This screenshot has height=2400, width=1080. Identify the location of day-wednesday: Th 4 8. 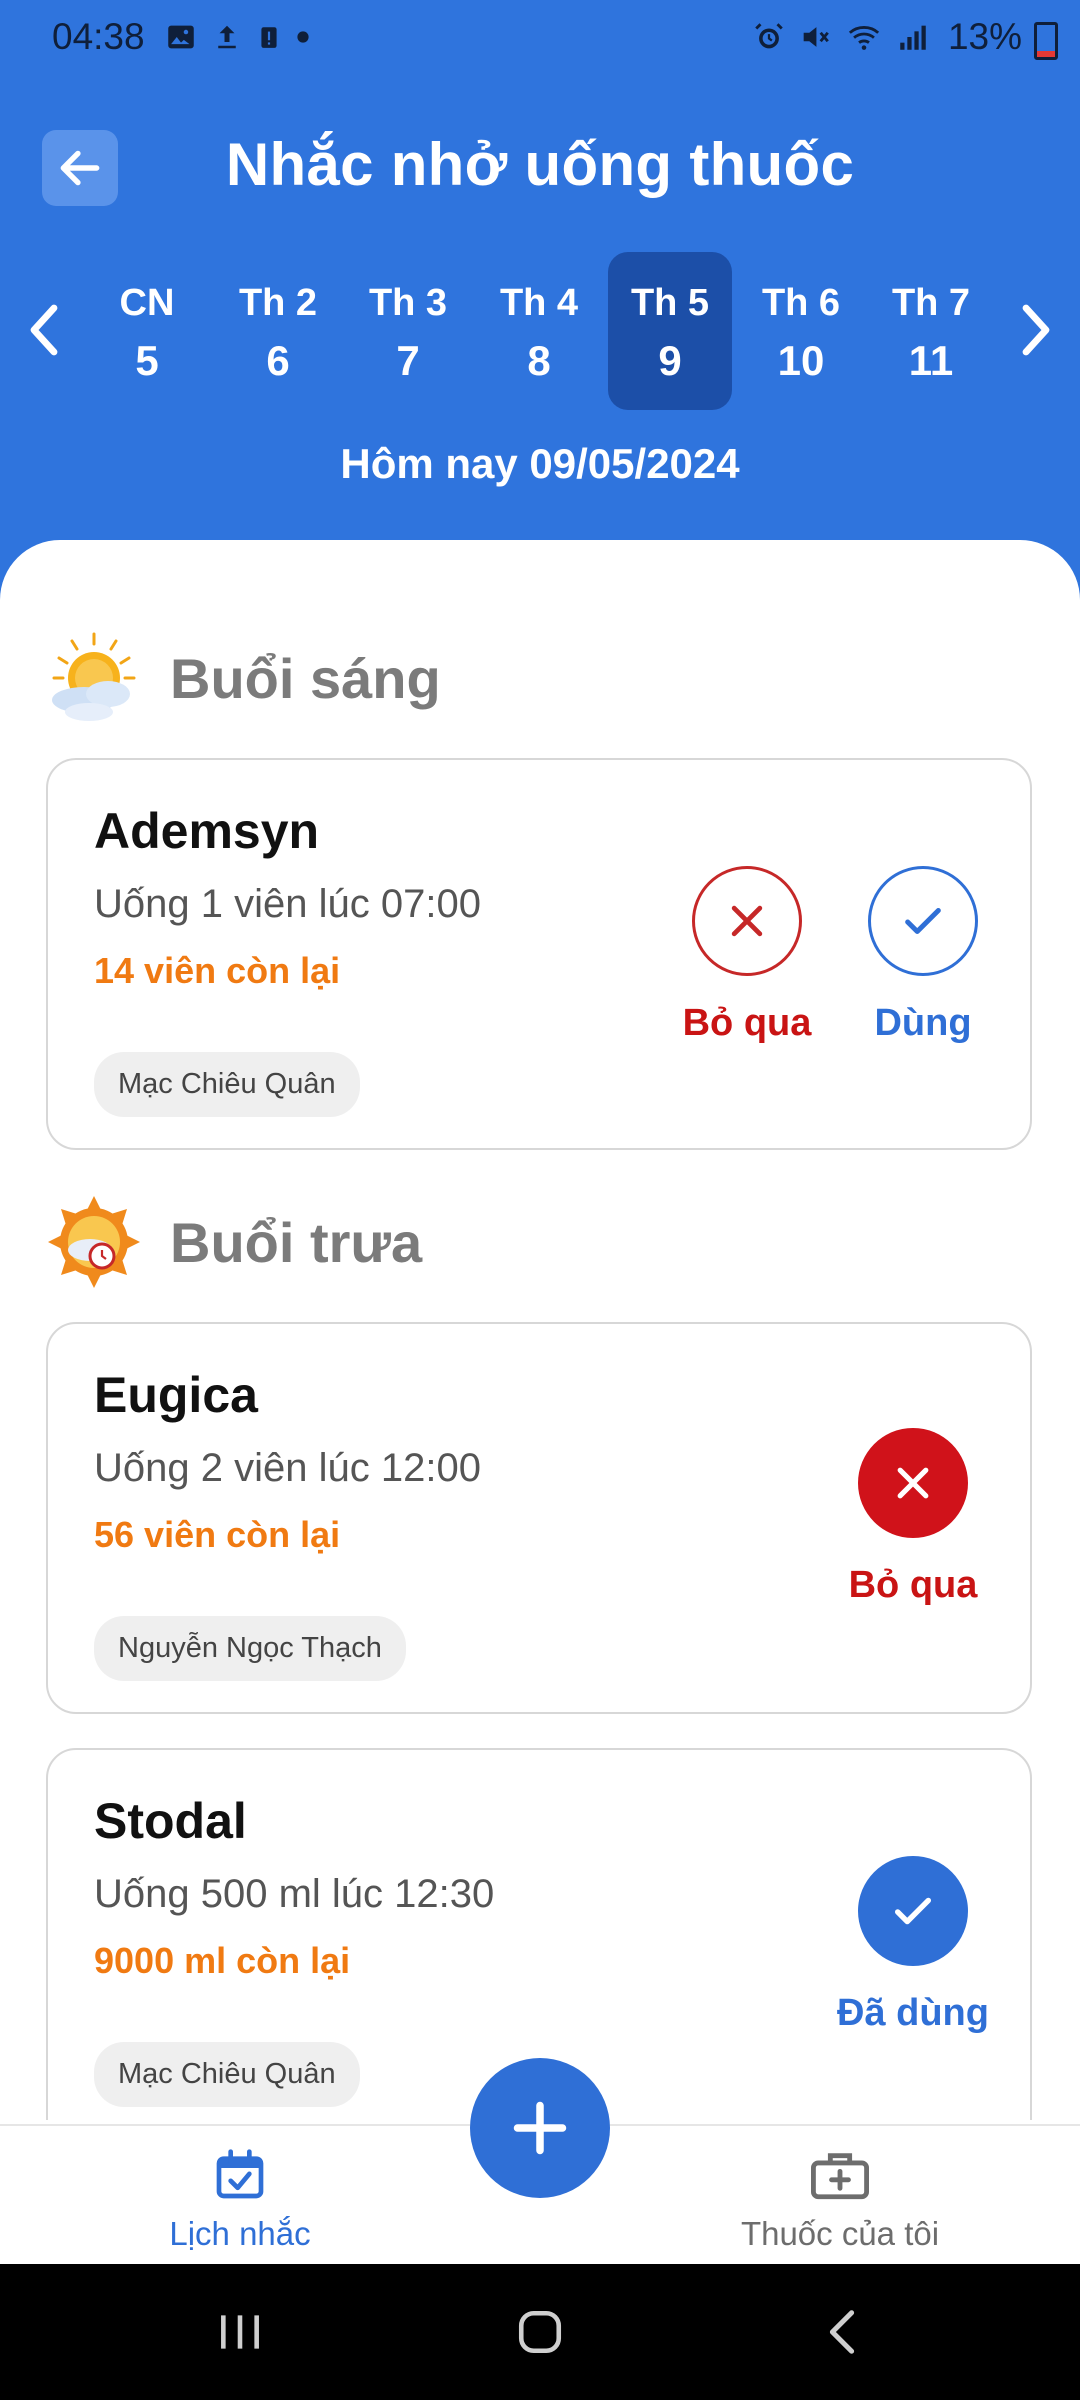
(539, 331).